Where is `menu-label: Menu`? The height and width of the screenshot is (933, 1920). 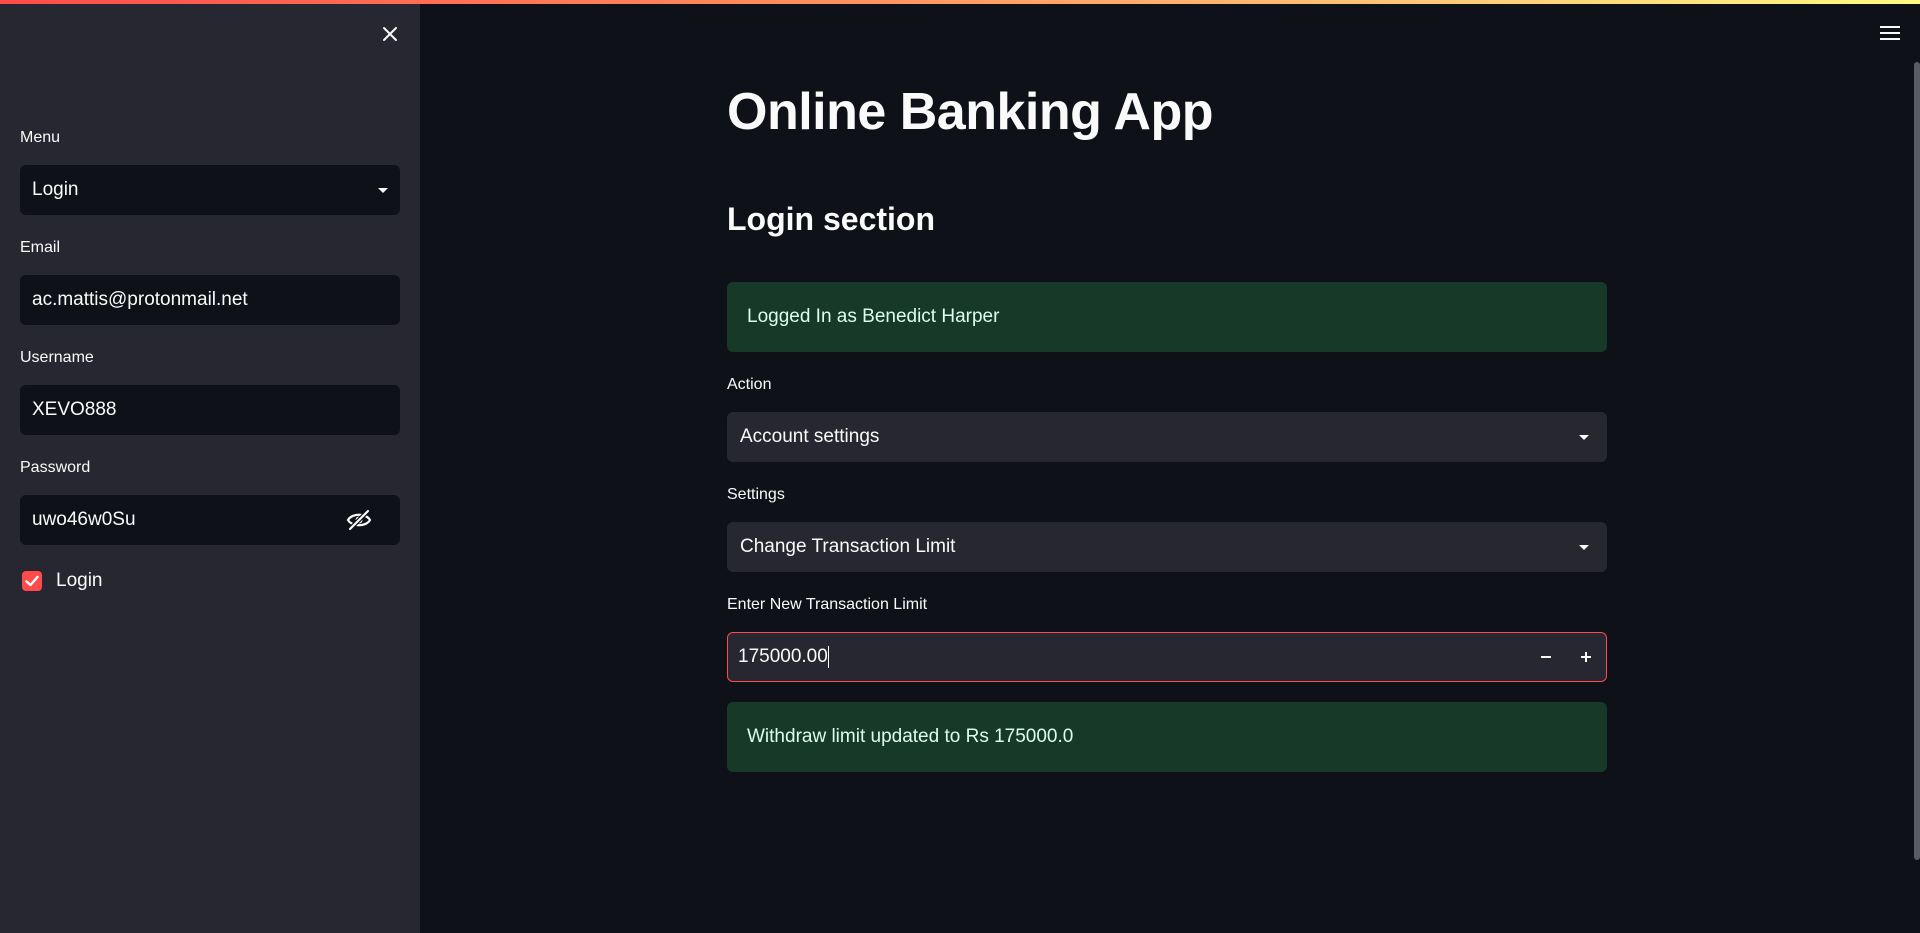
menu-label: Menu is located at coordinates (40, 137).